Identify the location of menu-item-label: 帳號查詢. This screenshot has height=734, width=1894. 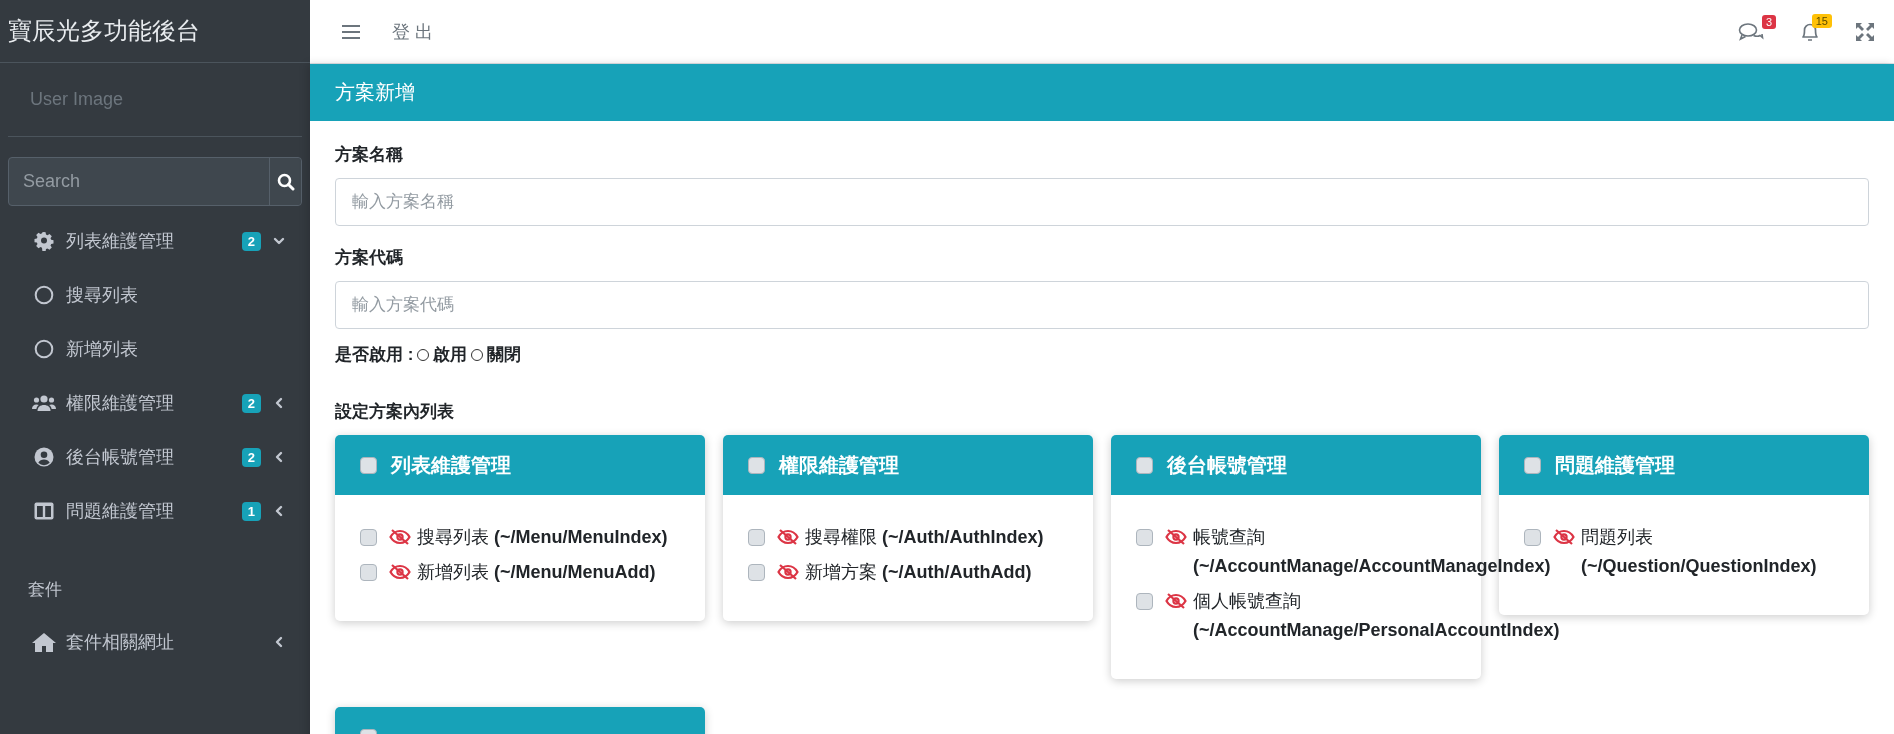
(1229, 537).